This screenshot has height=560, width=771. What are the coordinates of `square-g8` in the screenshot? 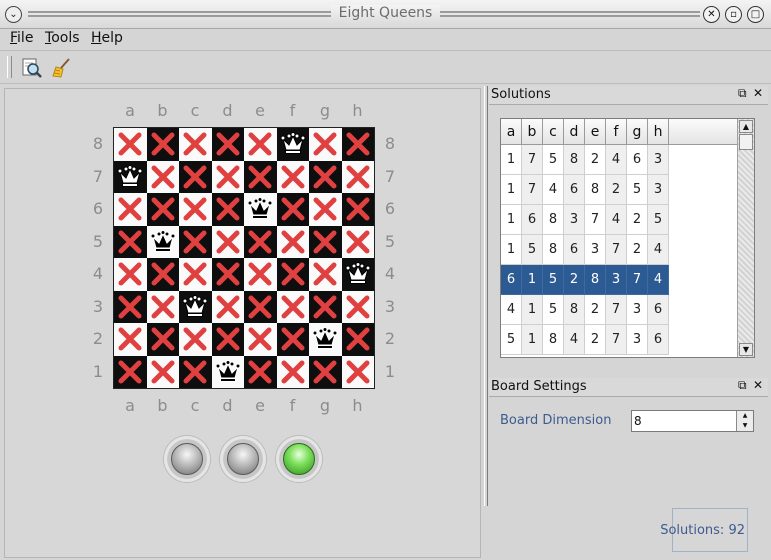 It's located at (325, 144).